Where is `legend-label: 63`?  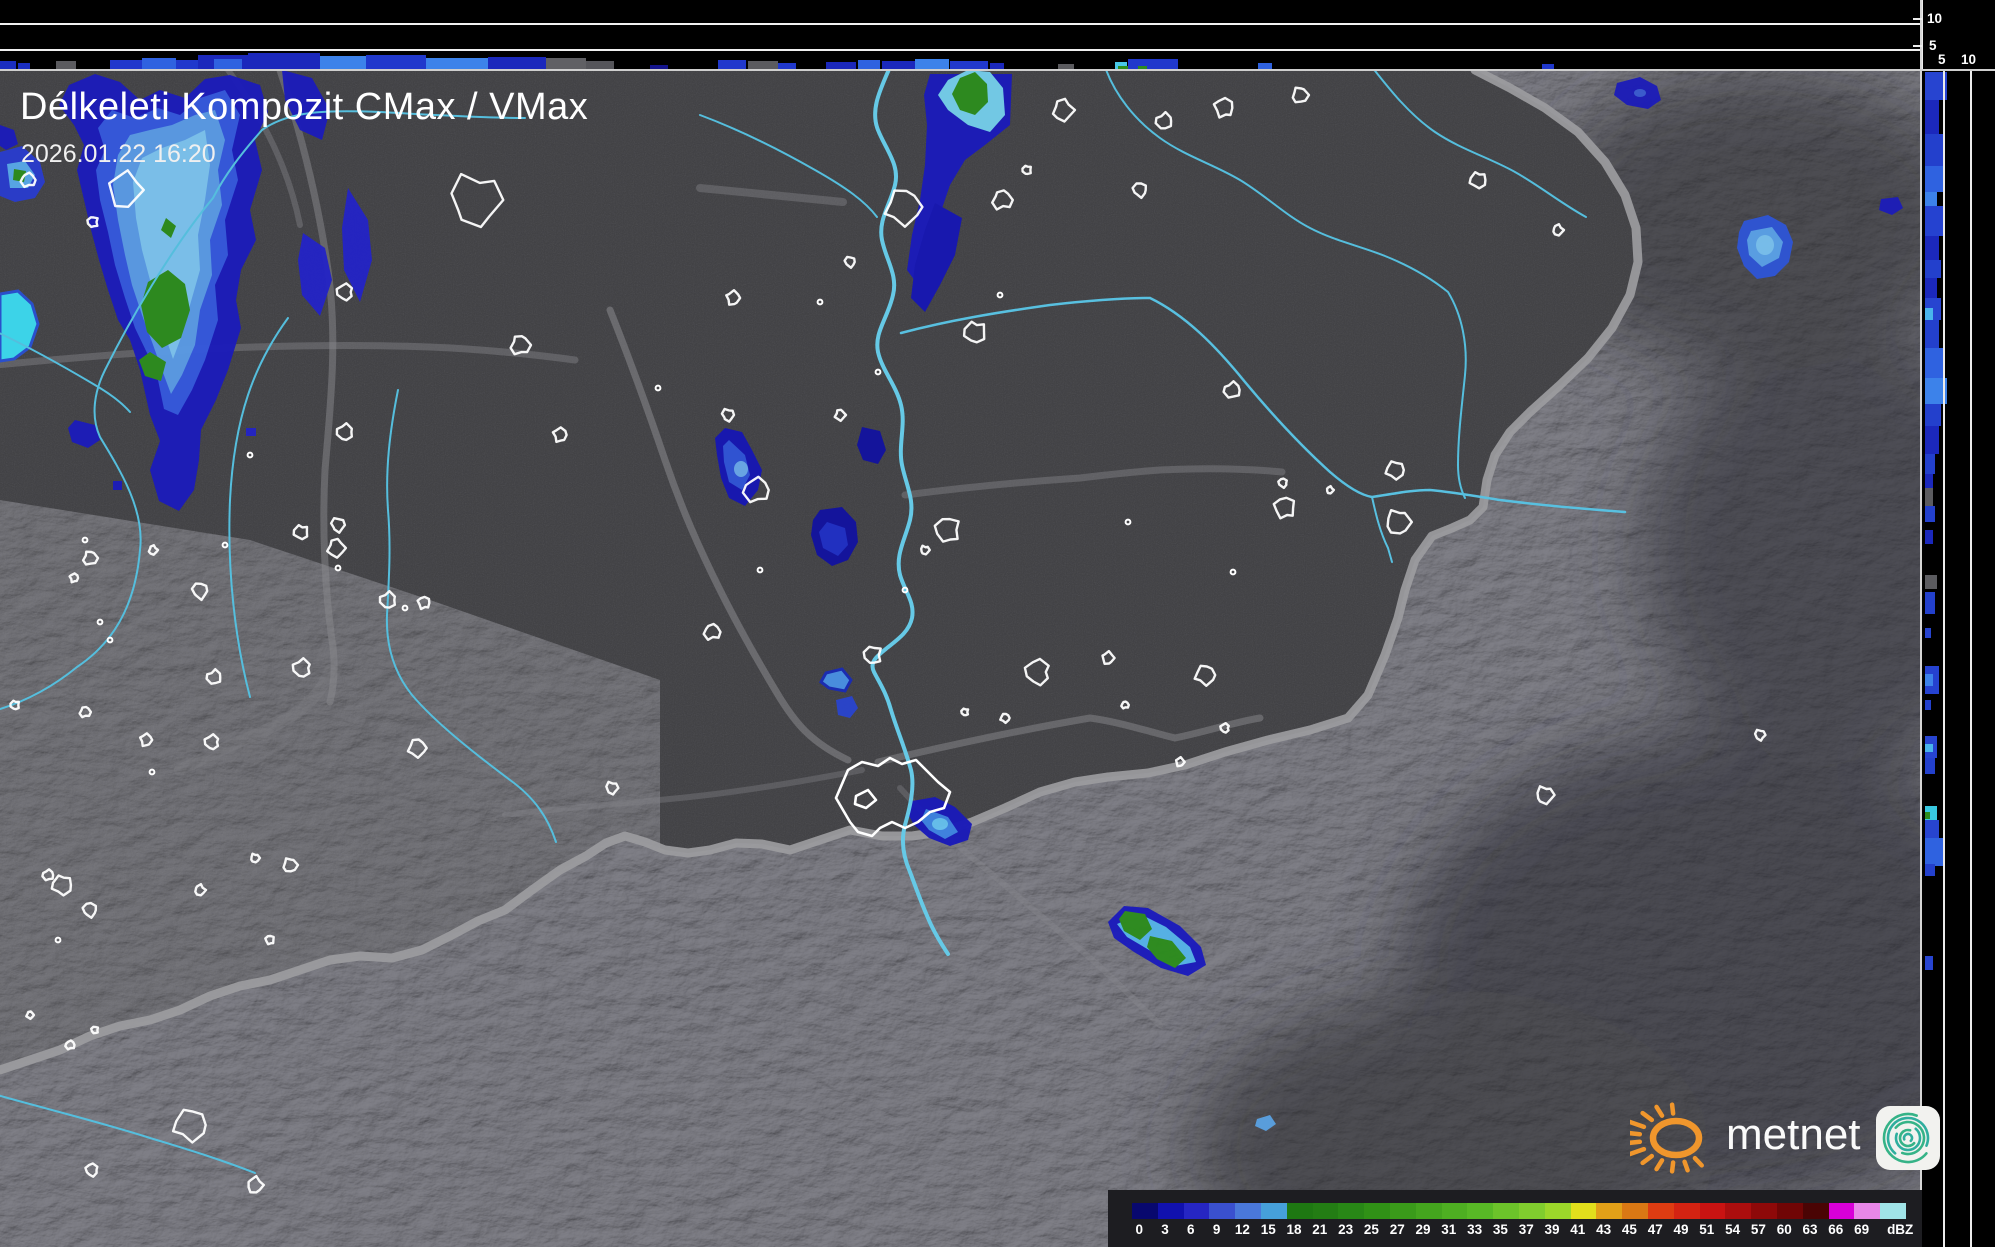
legend-label: 63 is located at coordinates (1810, 1229).